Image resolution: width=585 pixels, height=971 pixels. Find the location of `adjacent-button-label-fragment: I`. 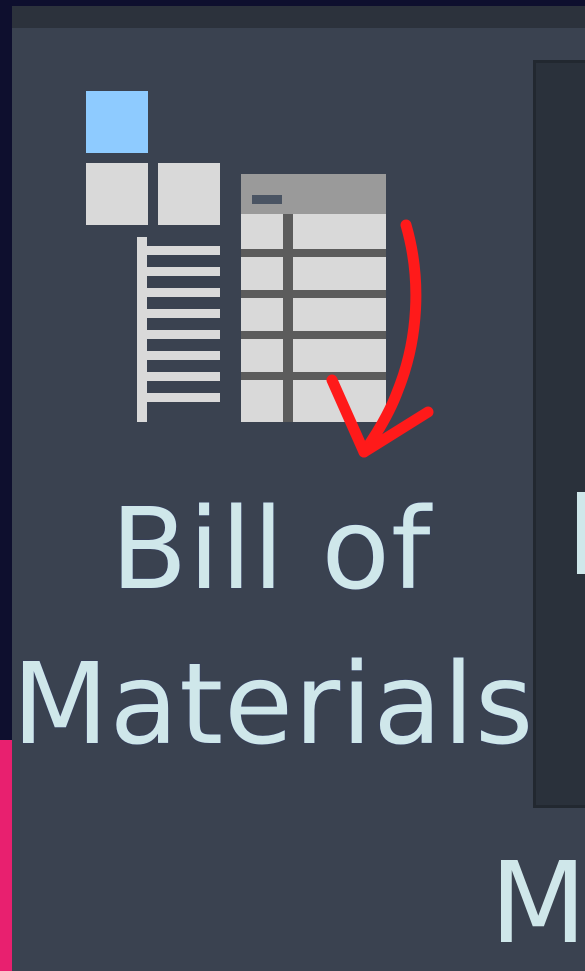

adjacent-button-label-fragment: I is located at coordinates (575, 536).